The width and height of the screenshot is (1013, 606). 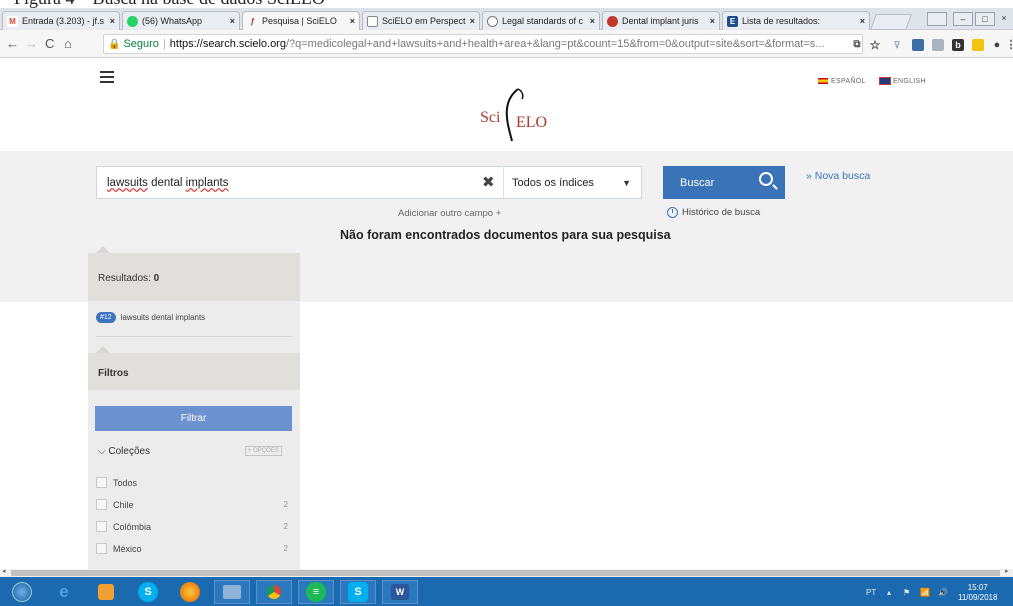 I want to click on show-hidden-icons: ▴, so click(x=889, y=592).